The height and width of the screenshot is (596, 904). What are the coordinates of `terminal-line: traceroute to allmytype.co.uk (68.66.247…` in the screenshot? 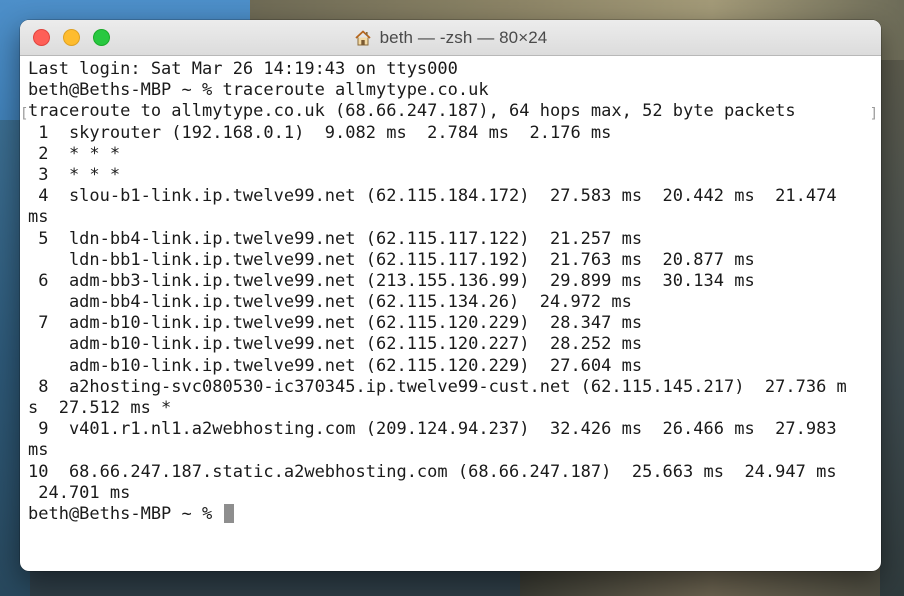 It's located at (412, 111).